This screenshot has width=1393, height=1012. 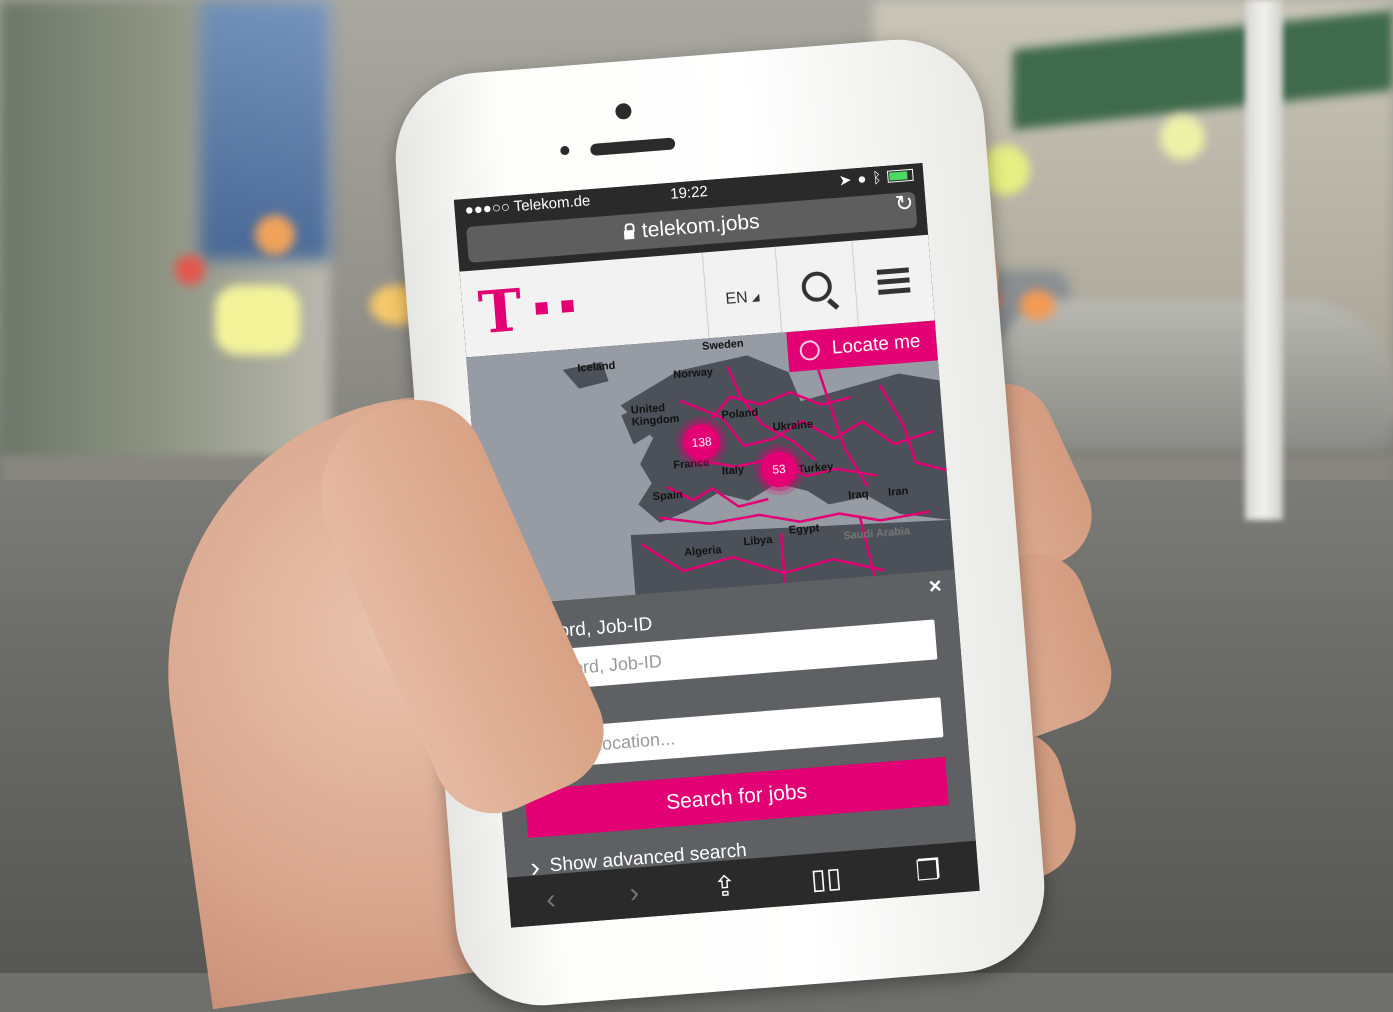 What do you see at coordinates (858, 495) in the screenshot?
I see `map-label: Iraq` at bounding box center [858, 495].